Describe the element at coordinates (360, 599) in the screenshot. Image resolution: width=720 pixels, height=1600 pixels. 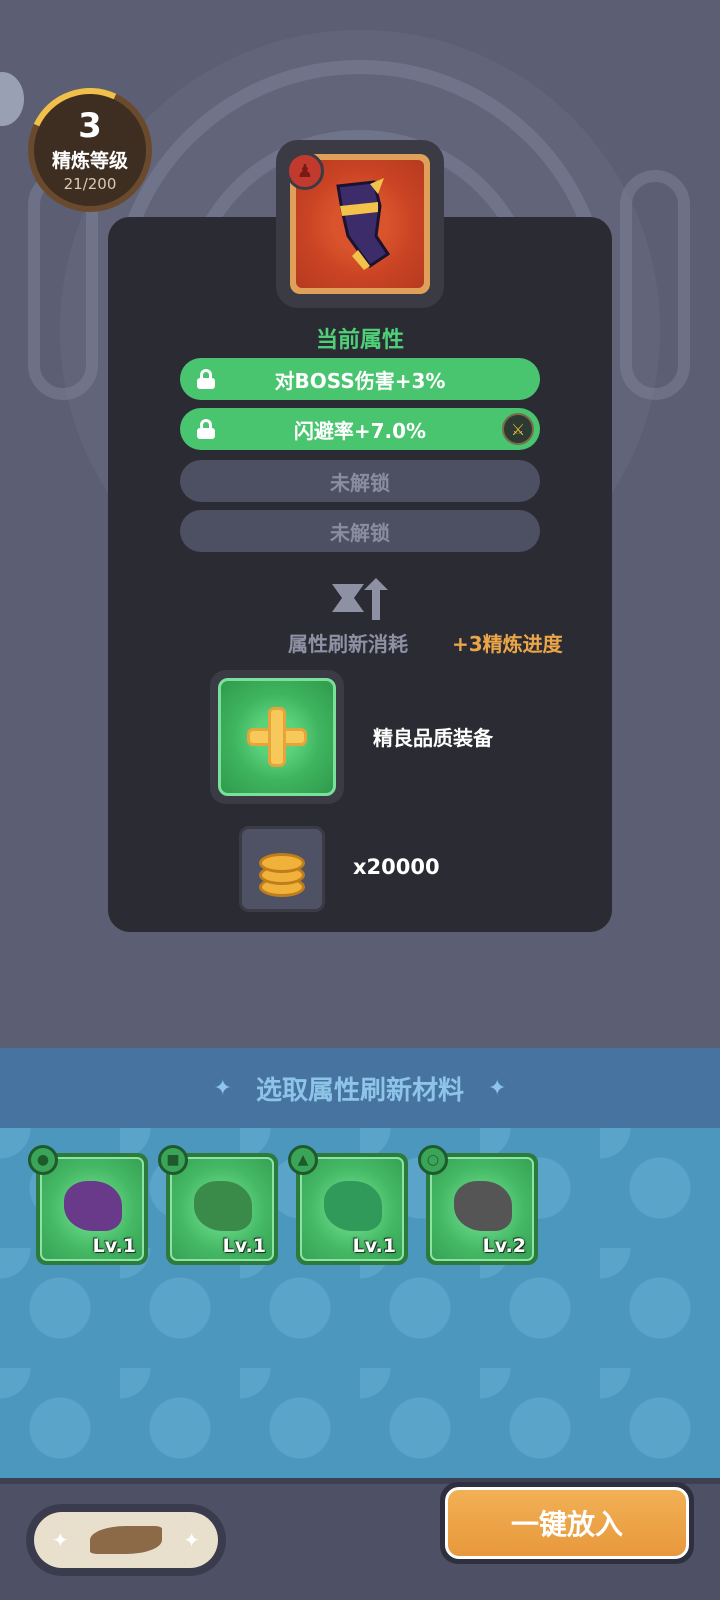
I see `refresh-arrow-icon` at that location.